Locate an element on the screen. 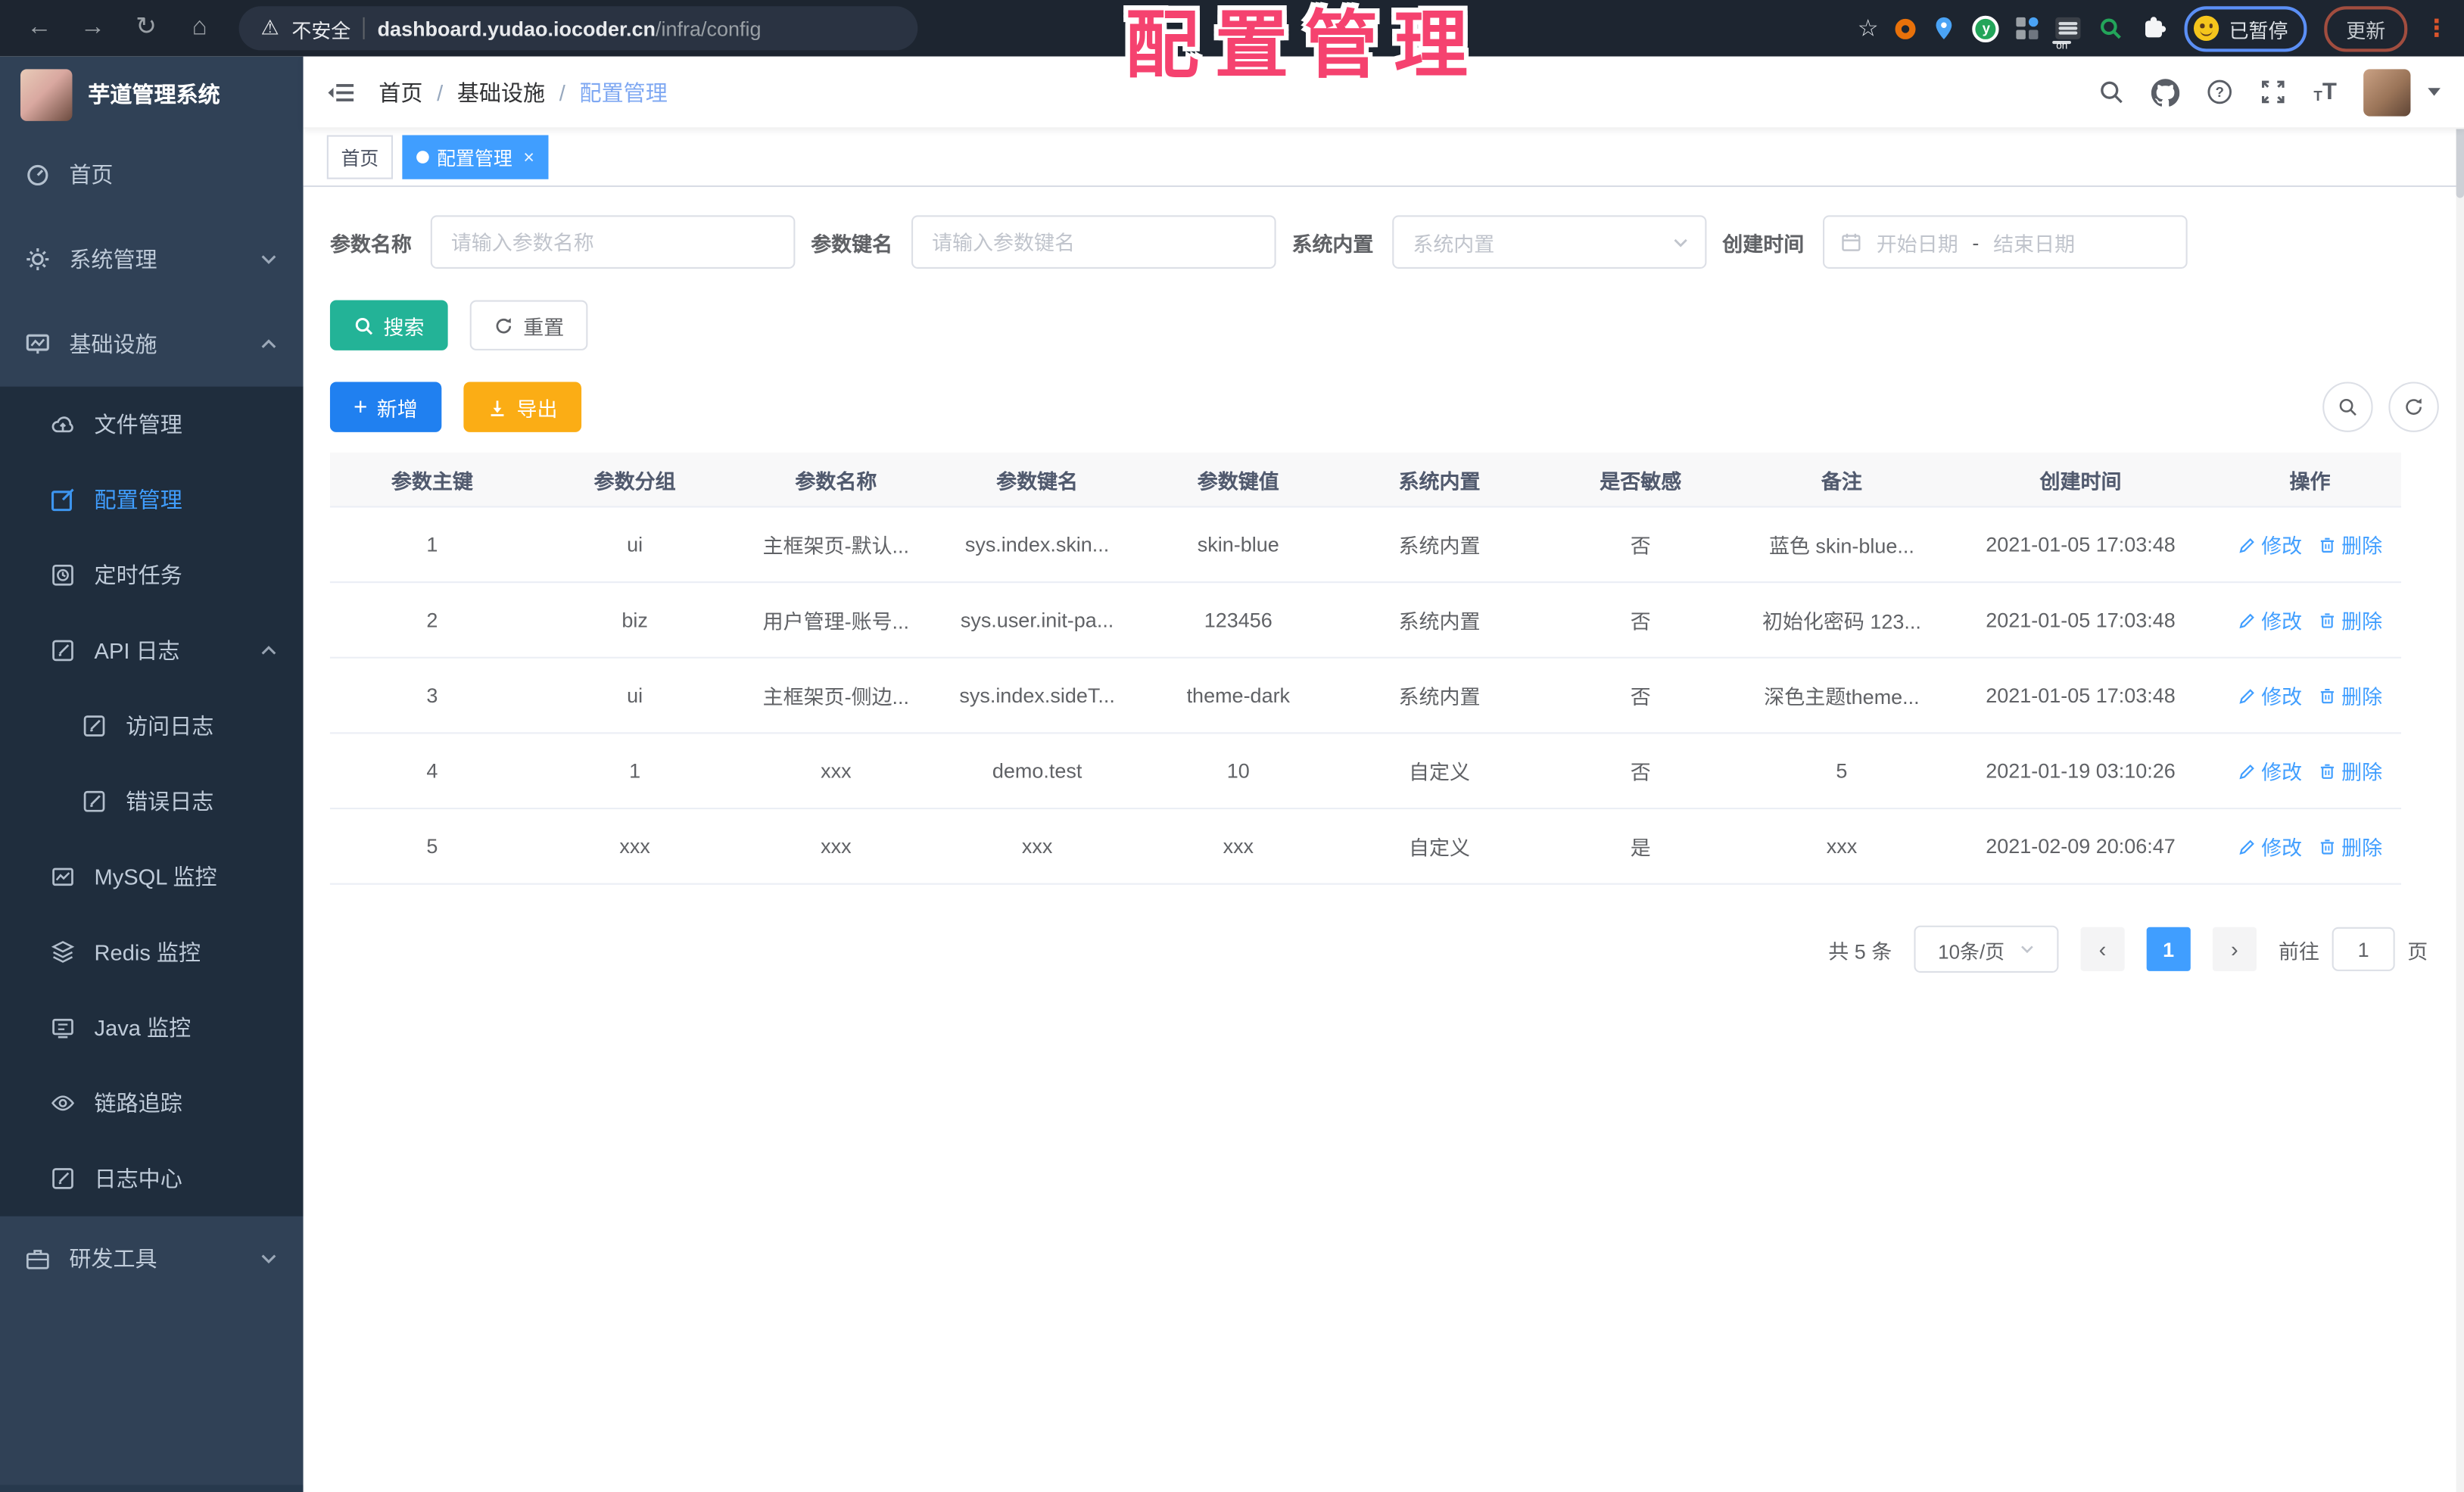  current-page-button: 1 is located at coordinates (2168, 949).